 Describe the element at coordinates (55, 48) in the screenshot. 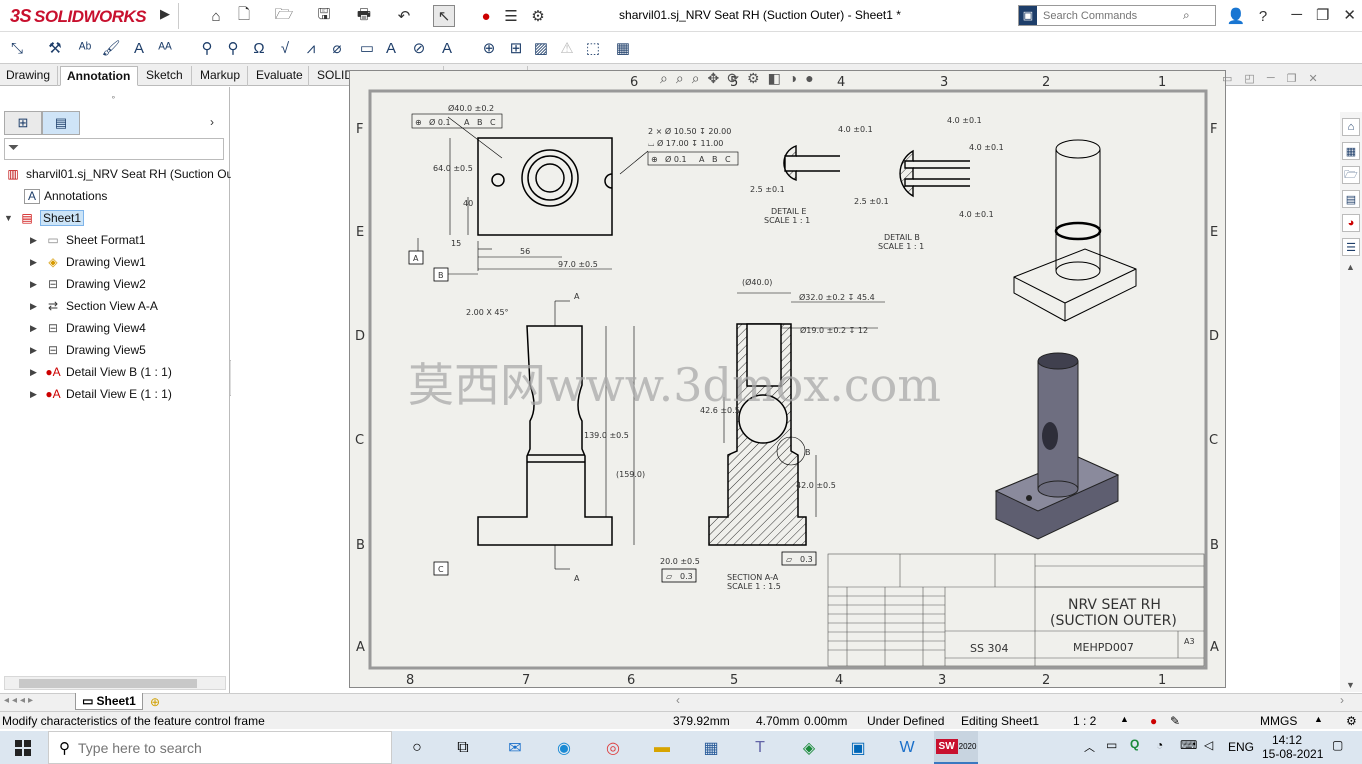

I see `model-items-icon: ⚒` at that location.